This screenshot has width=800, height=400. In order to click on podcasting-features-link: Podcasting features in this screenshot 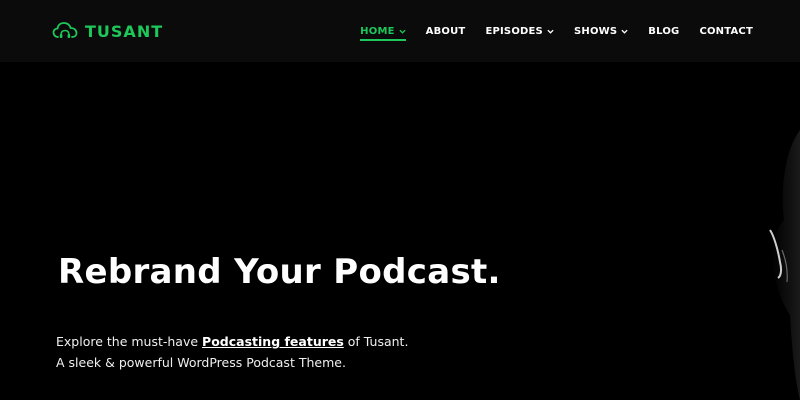, I will do `click(273, 341)`.